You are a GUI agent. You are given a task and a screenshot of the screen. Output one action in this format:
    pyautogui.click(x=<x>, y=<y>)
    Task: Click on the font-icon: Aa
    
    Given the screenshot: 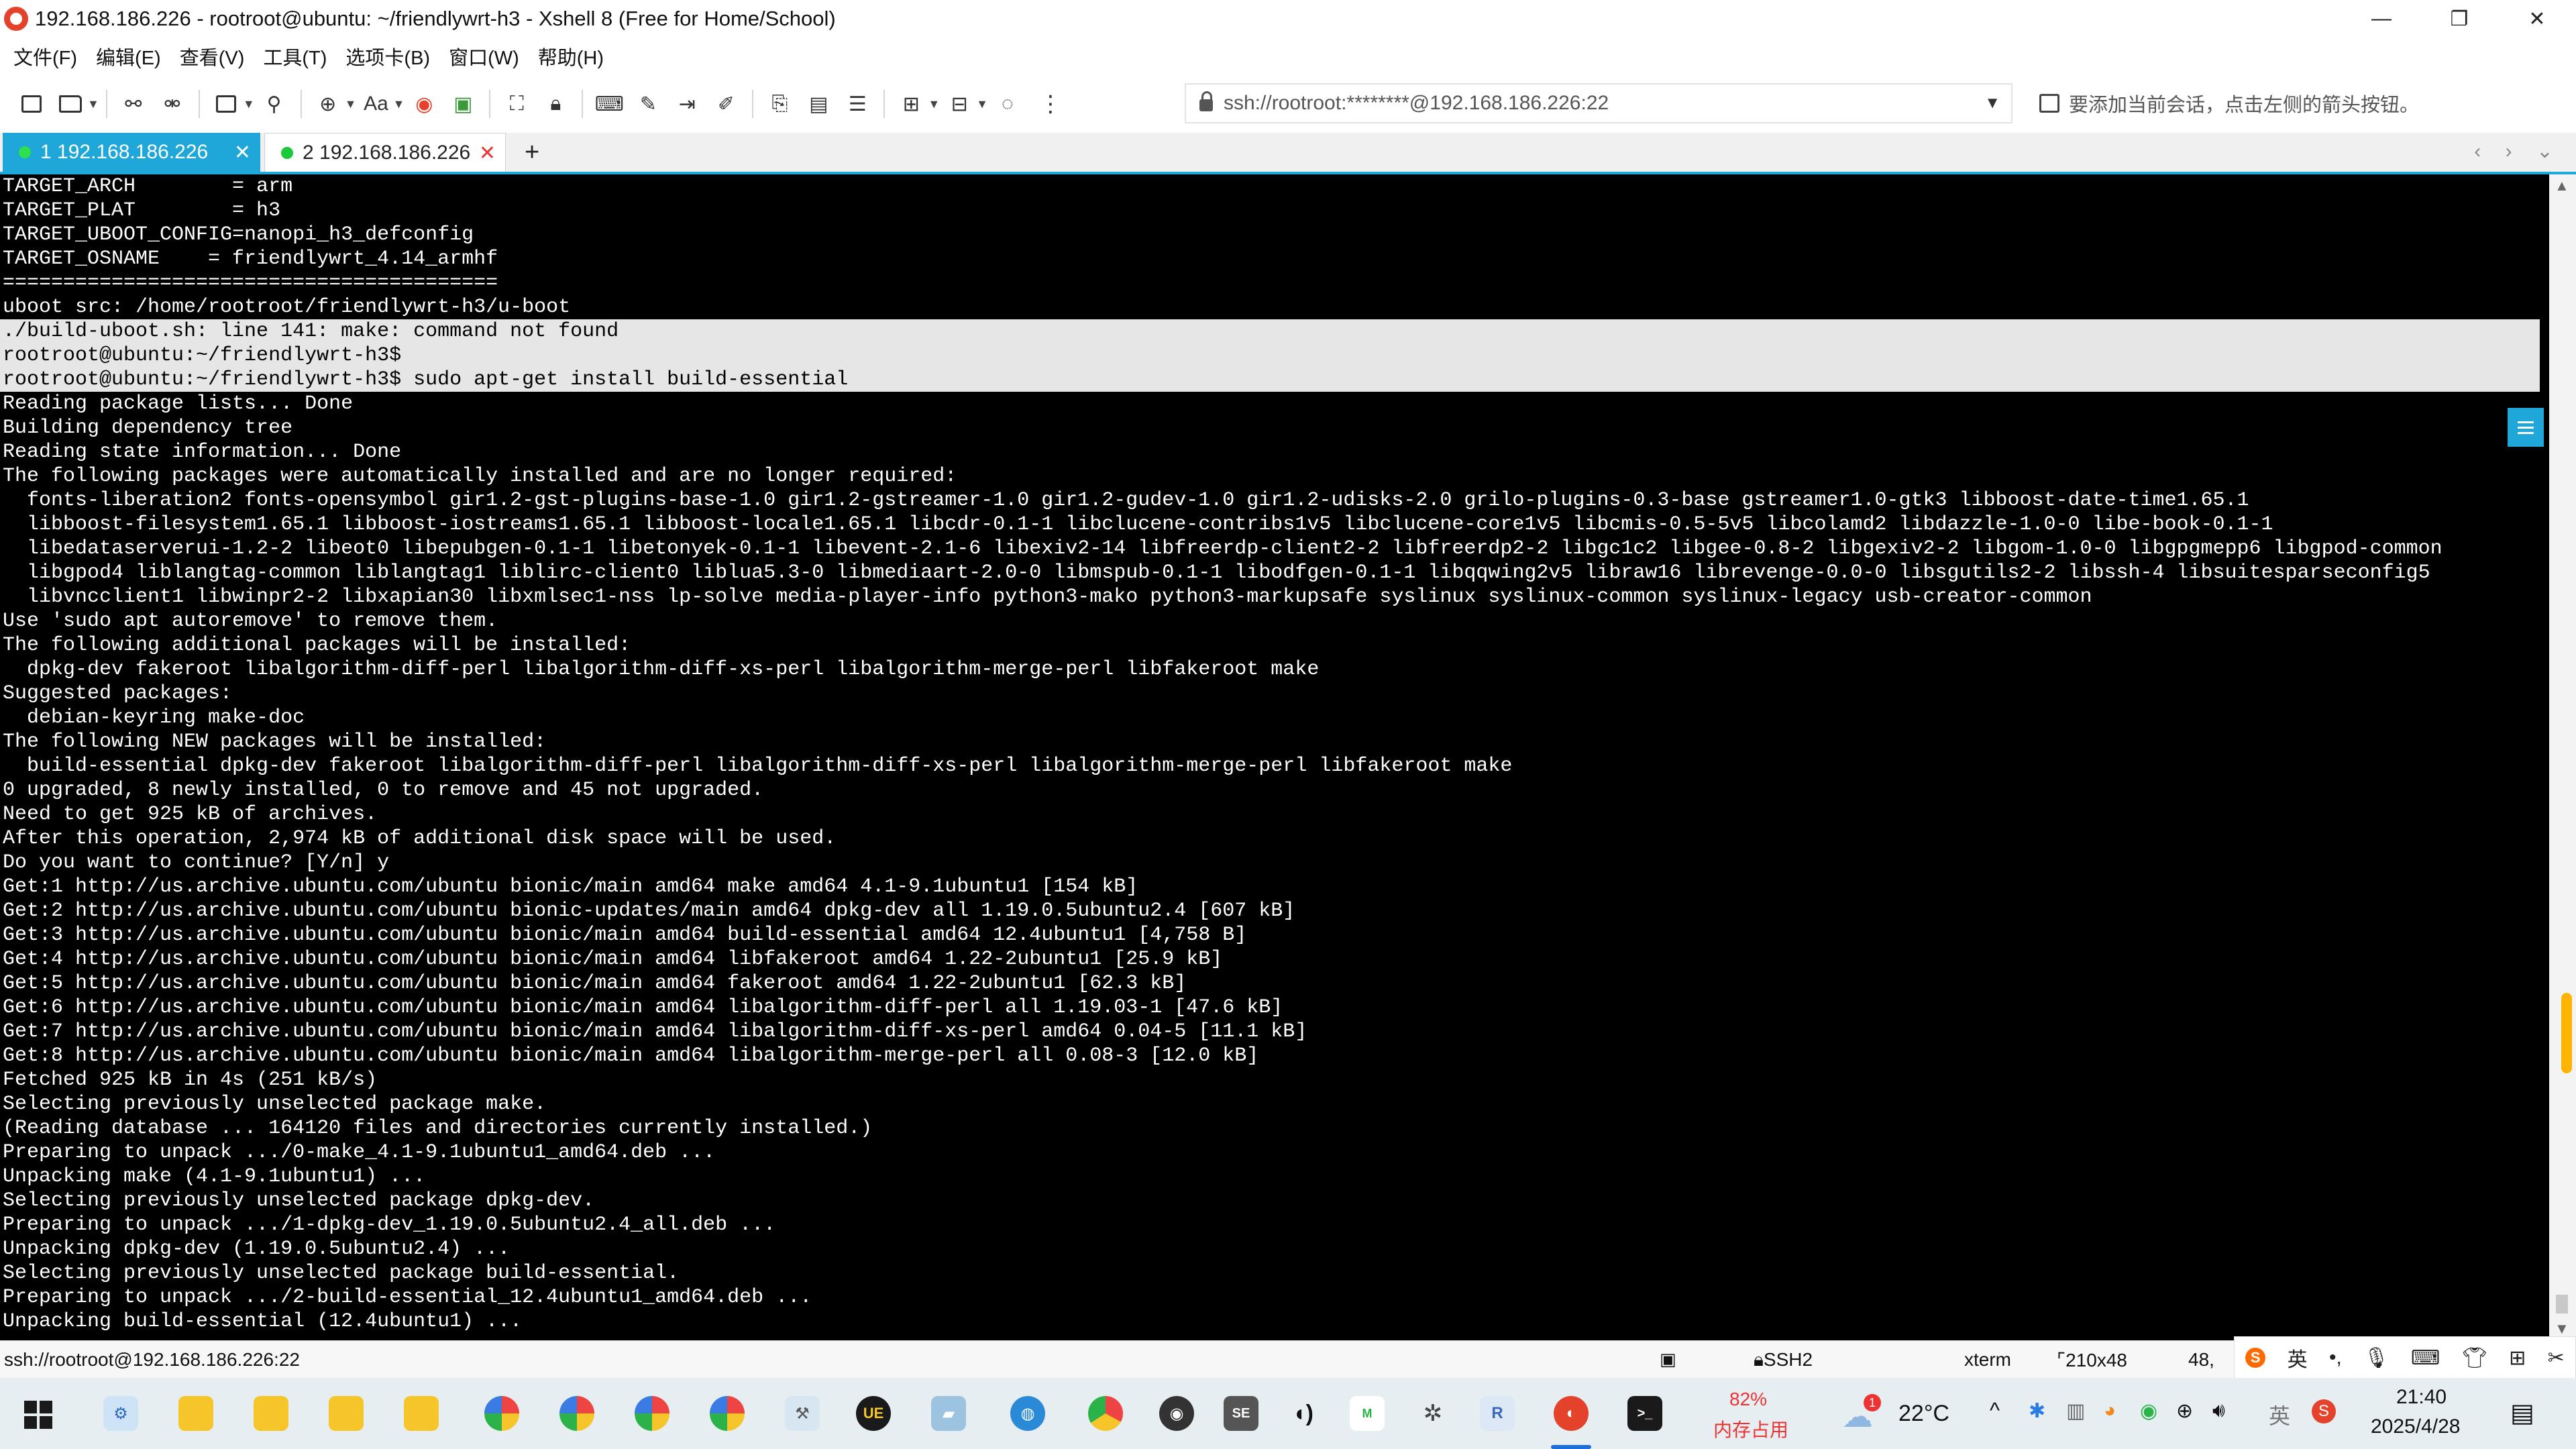 What is the action you would take?
    pyautogui.click(x=375, y=104)
    